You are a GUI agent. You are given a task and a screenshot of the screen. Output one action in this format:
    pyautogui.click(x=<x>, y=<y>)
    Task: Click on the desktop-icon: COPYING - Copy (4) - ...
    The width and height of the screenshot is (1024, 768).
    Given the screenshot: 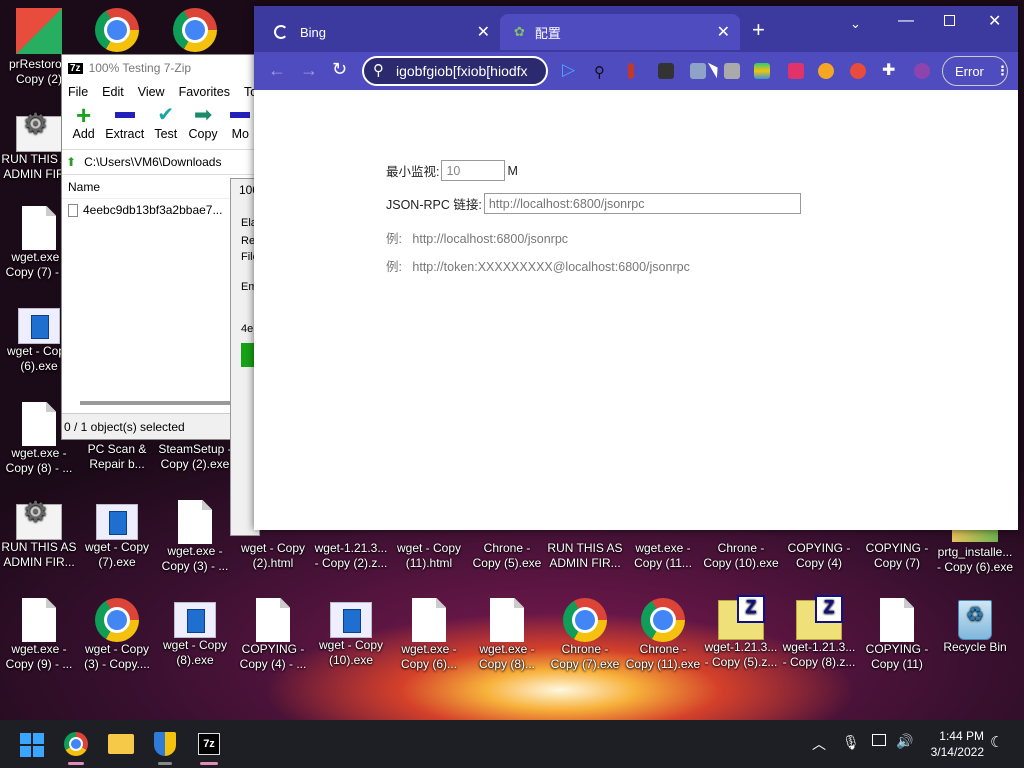 What is the action you would take?
    pyautogui.click(x=273, y=634)
    